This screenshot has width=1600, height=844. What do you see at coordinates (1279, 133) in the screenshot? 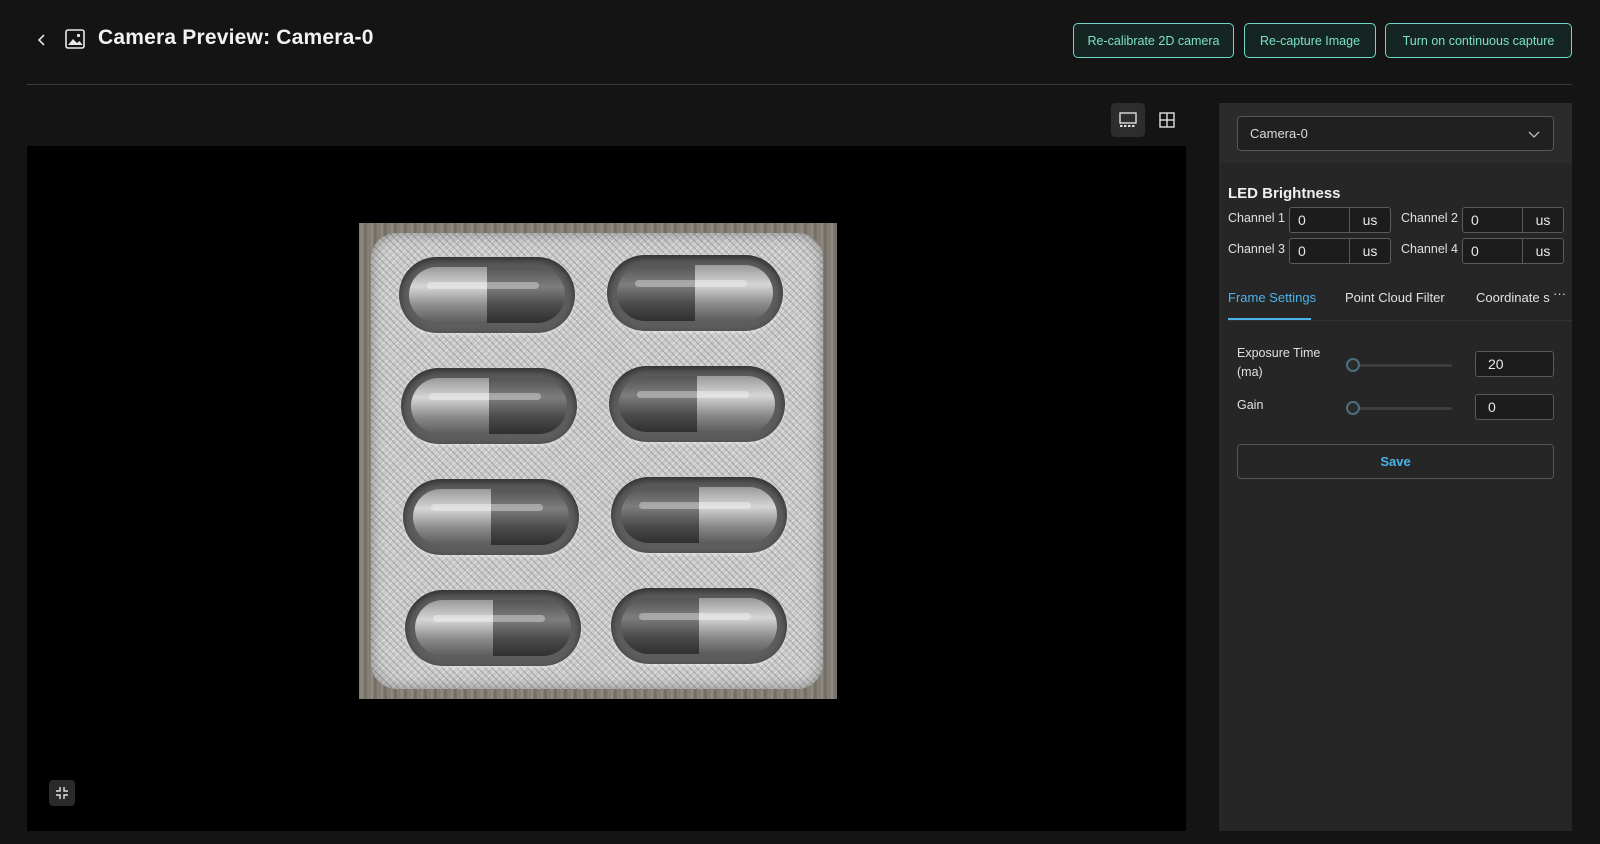
I see `camera-select-value: Camera-0` at bounding box center [1279, 133].